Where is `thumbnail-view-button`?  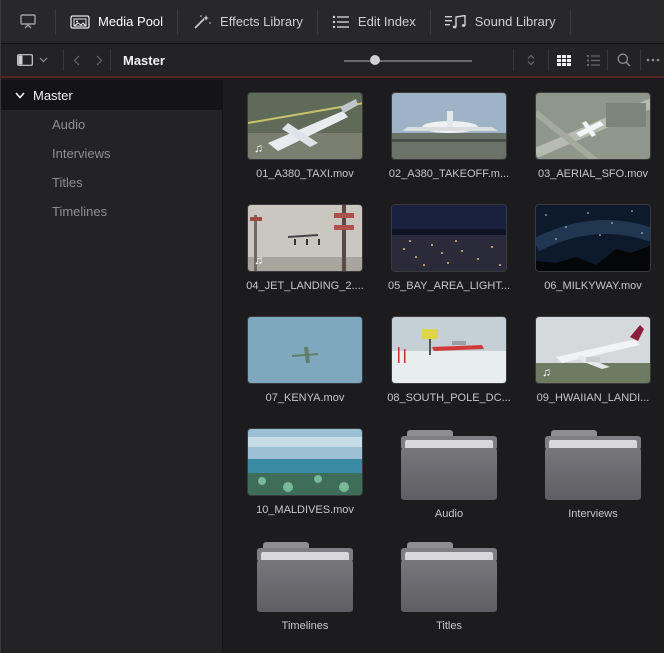
thumbnail-view-button is located at coordinates (564, 60).